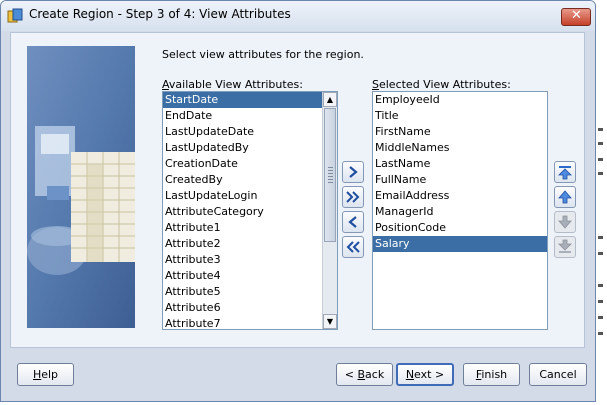  What do you see at coordinates (375, 84) in the screenshot?
I see `mnemonic: S` at bounding box center [375, 84].